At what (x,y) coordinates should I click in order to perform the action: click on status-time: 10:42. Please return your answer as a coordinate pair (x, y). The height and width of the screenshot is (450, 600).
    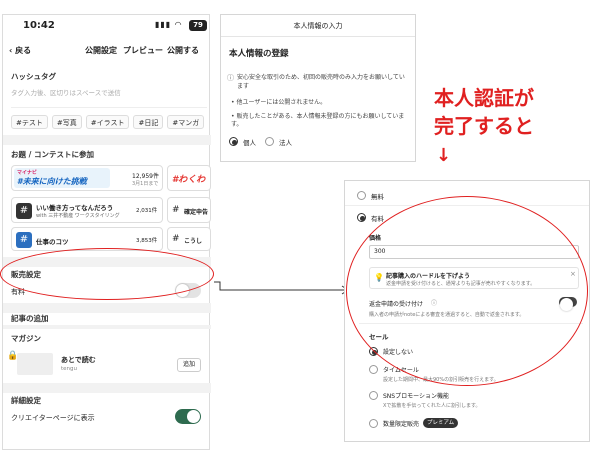
    Looking at the image, I should click on (39, 25).